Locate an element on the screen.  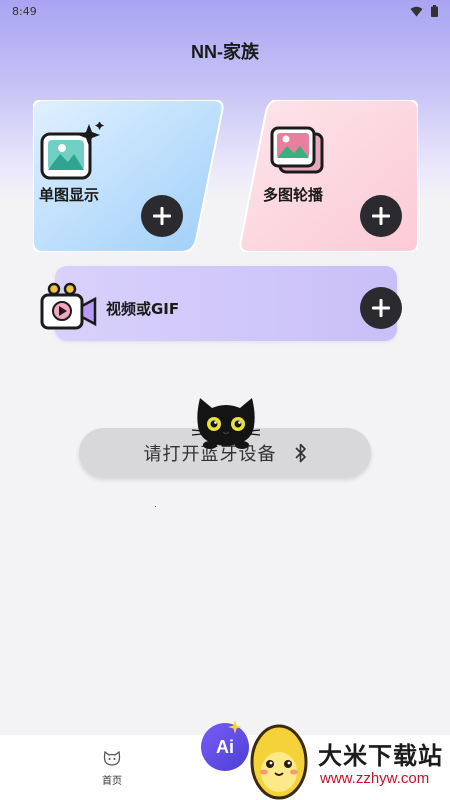
cat-home-icon is located at coordinates (112, 758).